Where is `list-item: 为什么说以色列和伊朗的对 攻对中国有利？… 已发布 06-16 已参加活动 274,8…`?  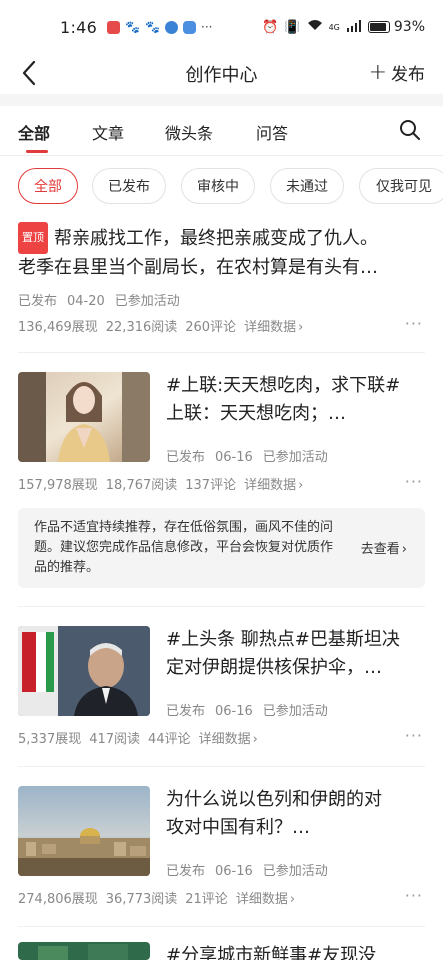 list-item: 为什么说以色列和伊朗的对 攻对中国有利？… 已发布 06-16 已参加活动 274,8… is located at coordinates (221, 851).